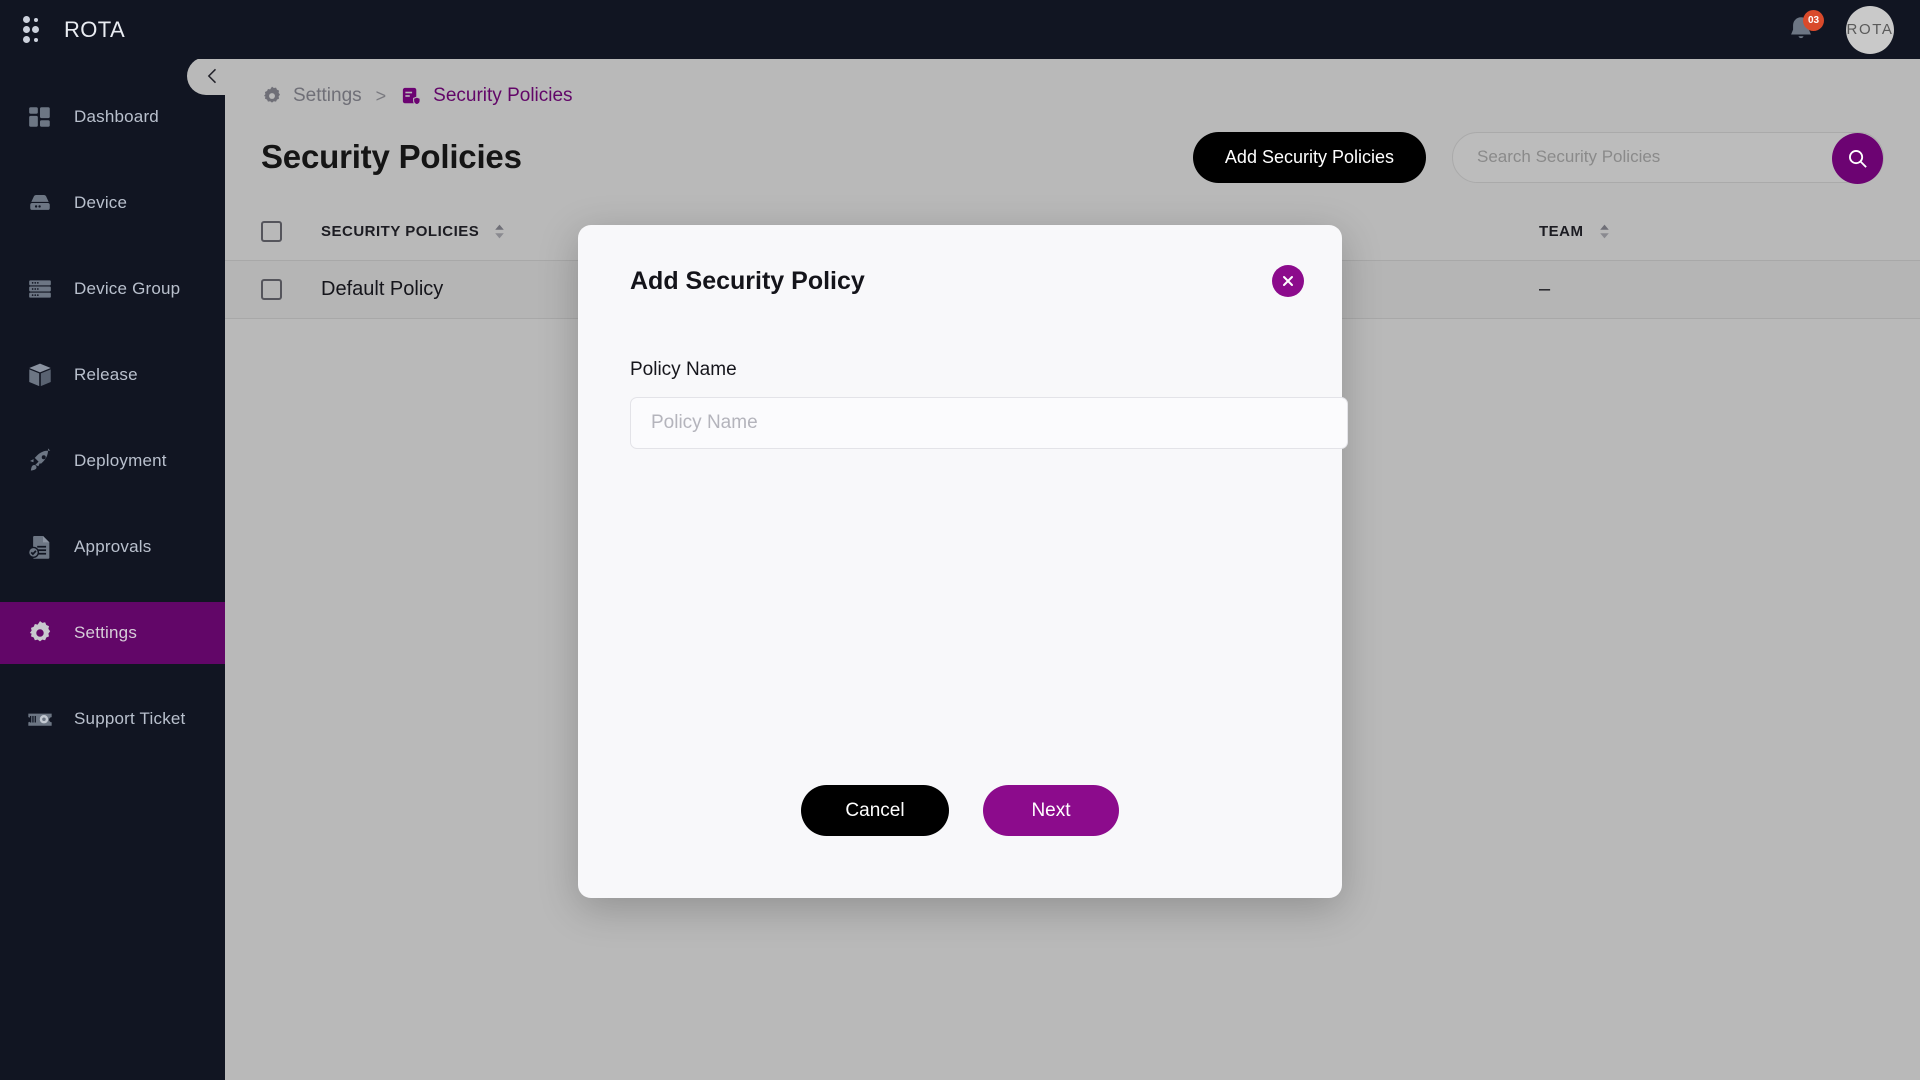 The width and height of the screenshot is (1920, 1080). What do you see at coordinates (1072, 150) in the screenshot?
I see `page-header: Security Policies Add Security Policies` at bounding box center [1072, 150].